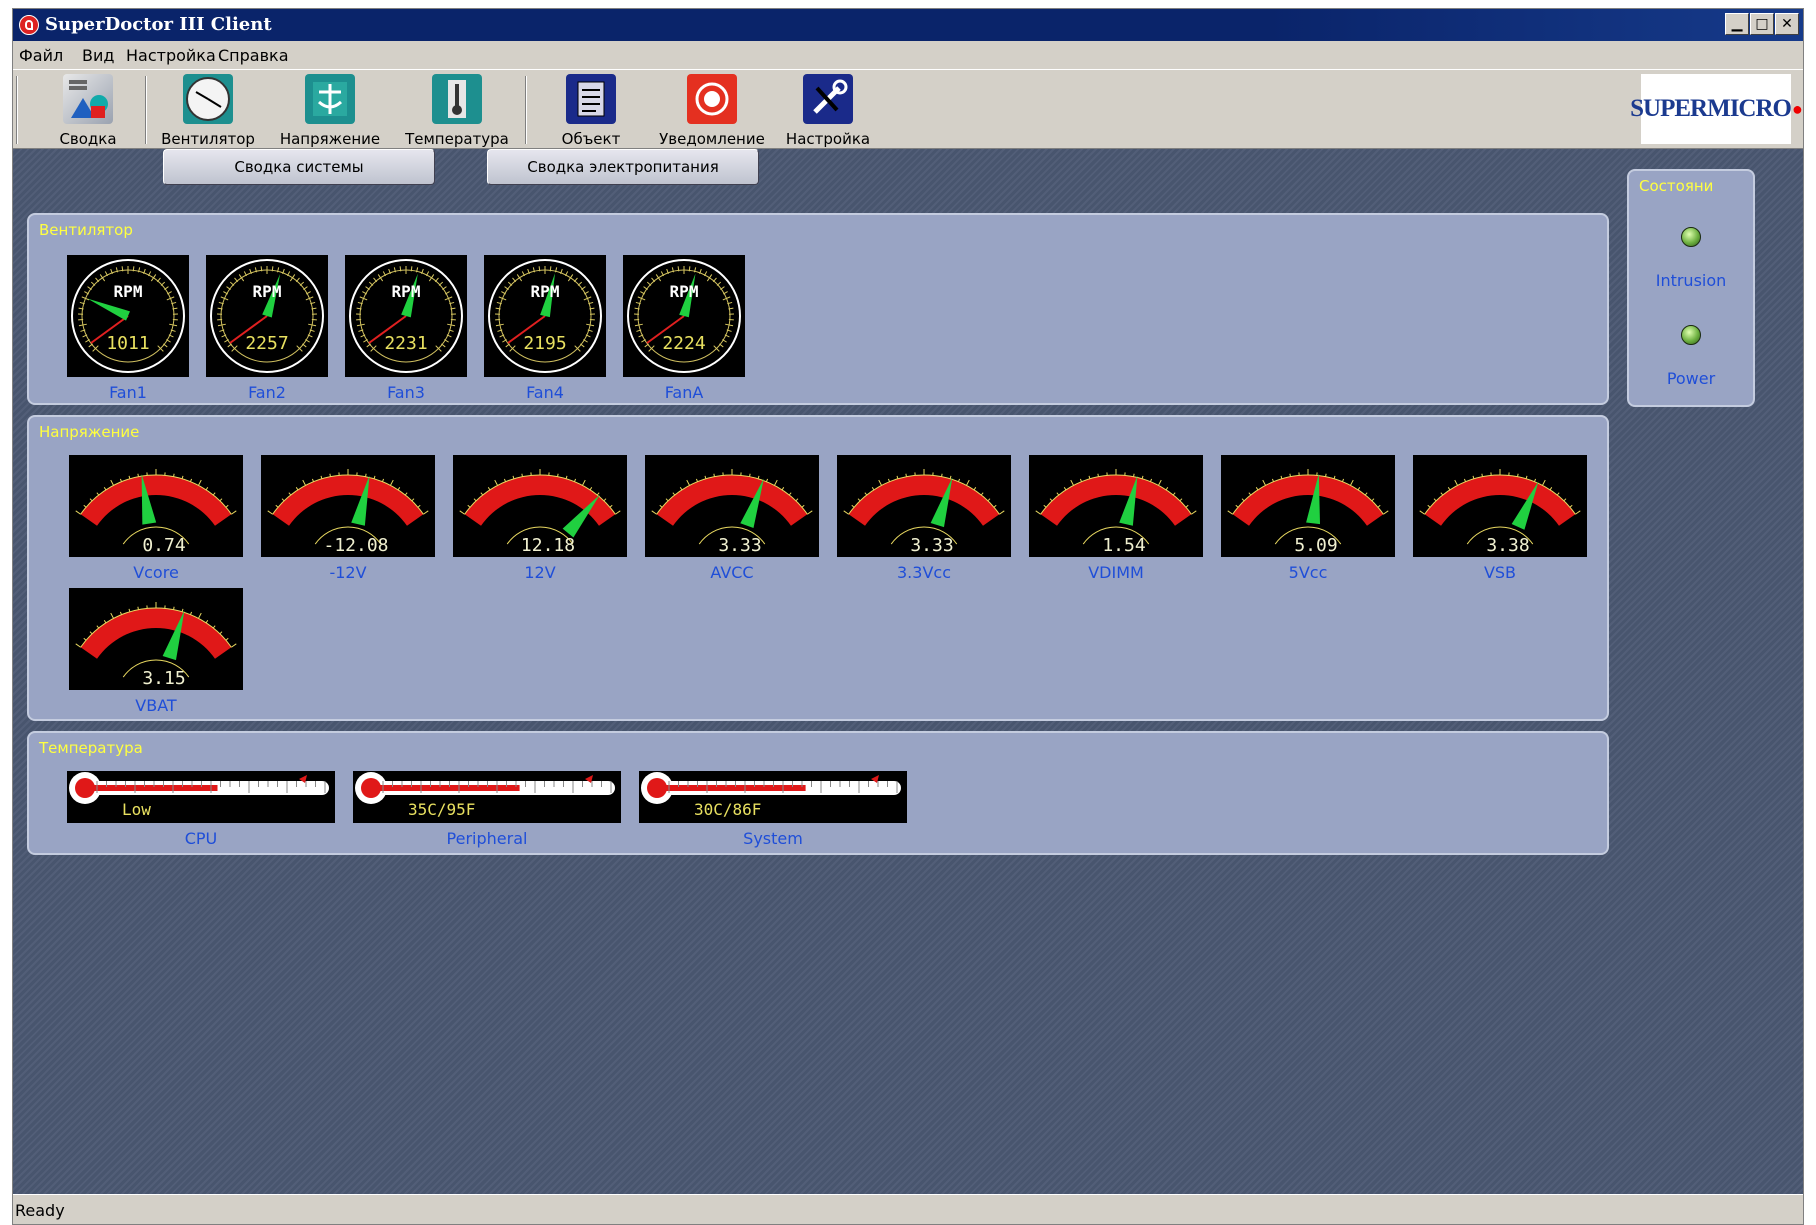 The width and height of the screenshot is (1816, 1225). Describe the element at coordinates (1308, 506) in the screenshot. I see `voltage-gauge: 5.09` at that location.